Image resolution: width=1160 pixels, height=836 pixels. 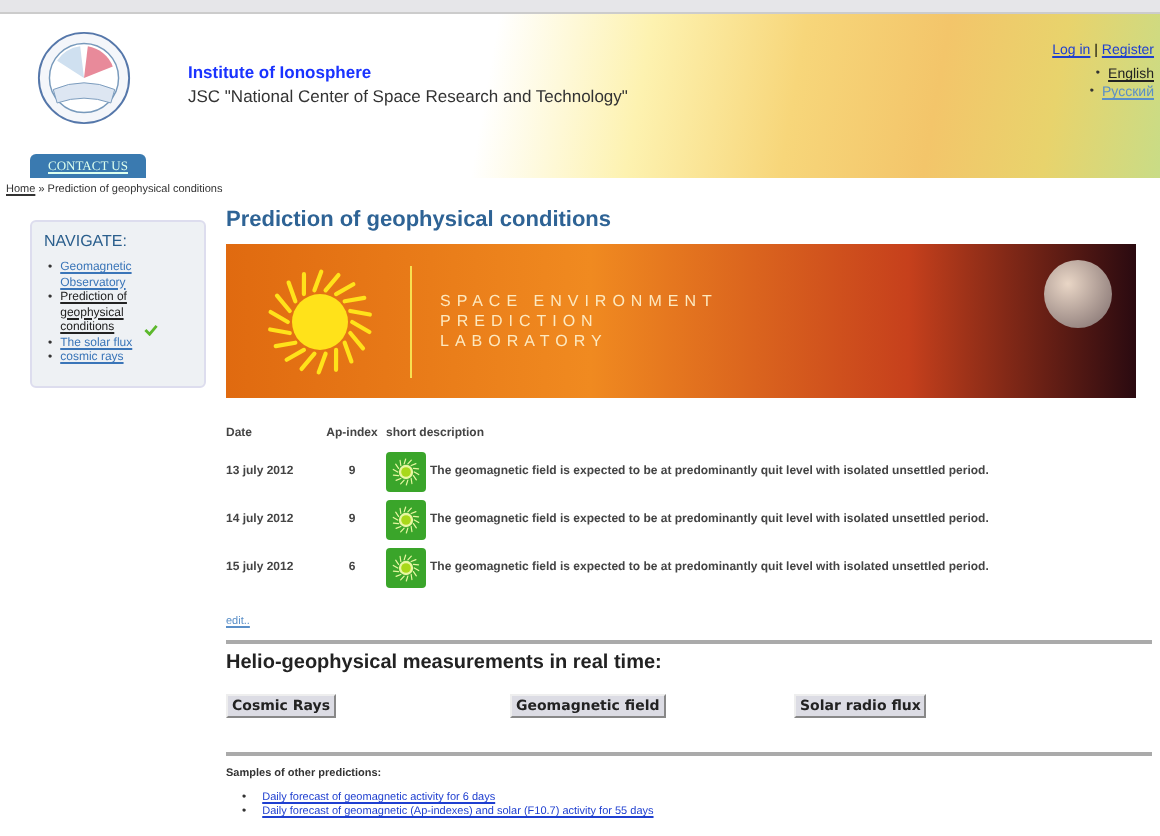 What do you see at coordinates (1078, 294) in the screenshot?
I see `planet-drawing` at bounding box center [1078, 294].